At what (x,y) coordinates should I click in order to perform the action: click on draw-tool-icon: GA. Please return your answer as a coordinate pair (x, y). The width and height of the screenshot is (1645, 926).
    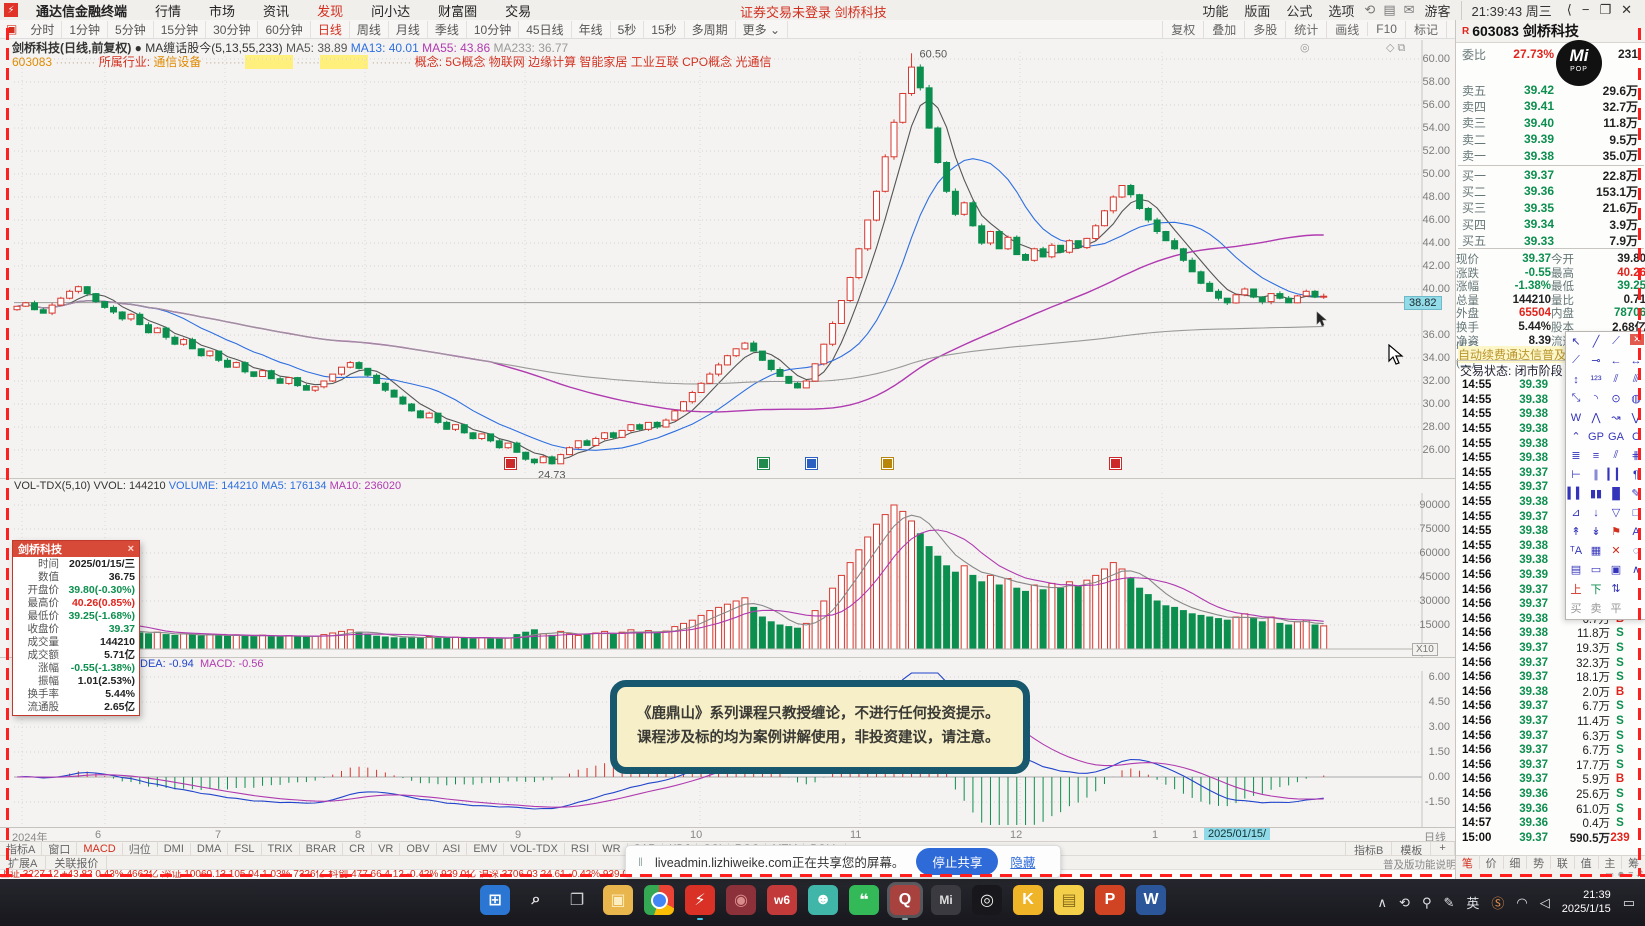
    Looking at the image, I should click on (1616, 437).